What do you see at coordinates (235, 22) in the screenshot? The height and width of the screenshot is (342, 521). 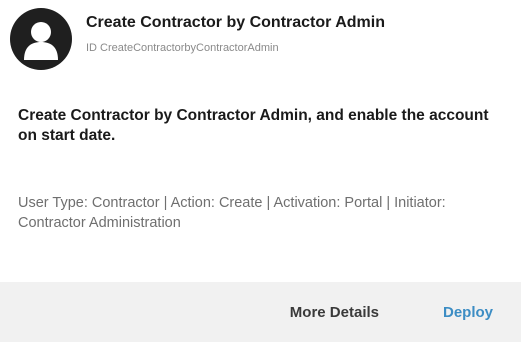 I see `card-title: Create Contractor by Contractor Admin` at bounding box center [235, 22].